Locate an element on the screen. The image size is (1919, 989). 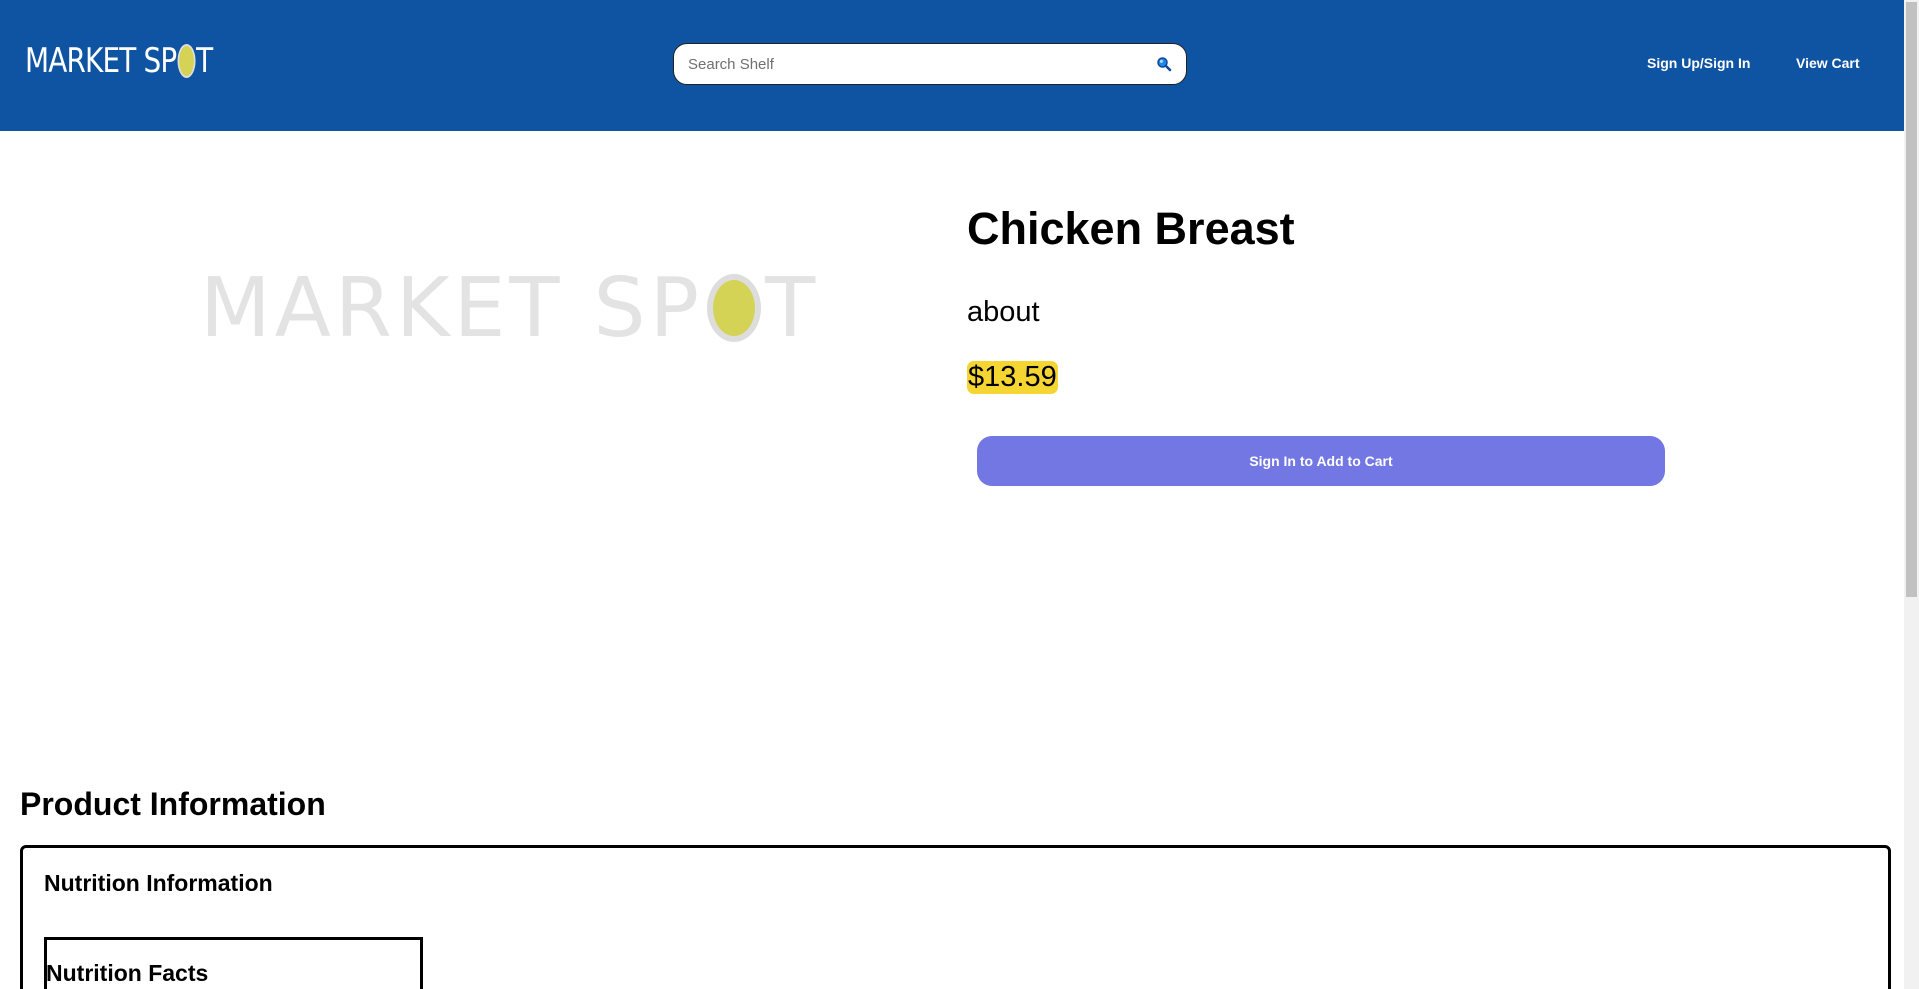
search-icon is located at coordinates (1164, 64).